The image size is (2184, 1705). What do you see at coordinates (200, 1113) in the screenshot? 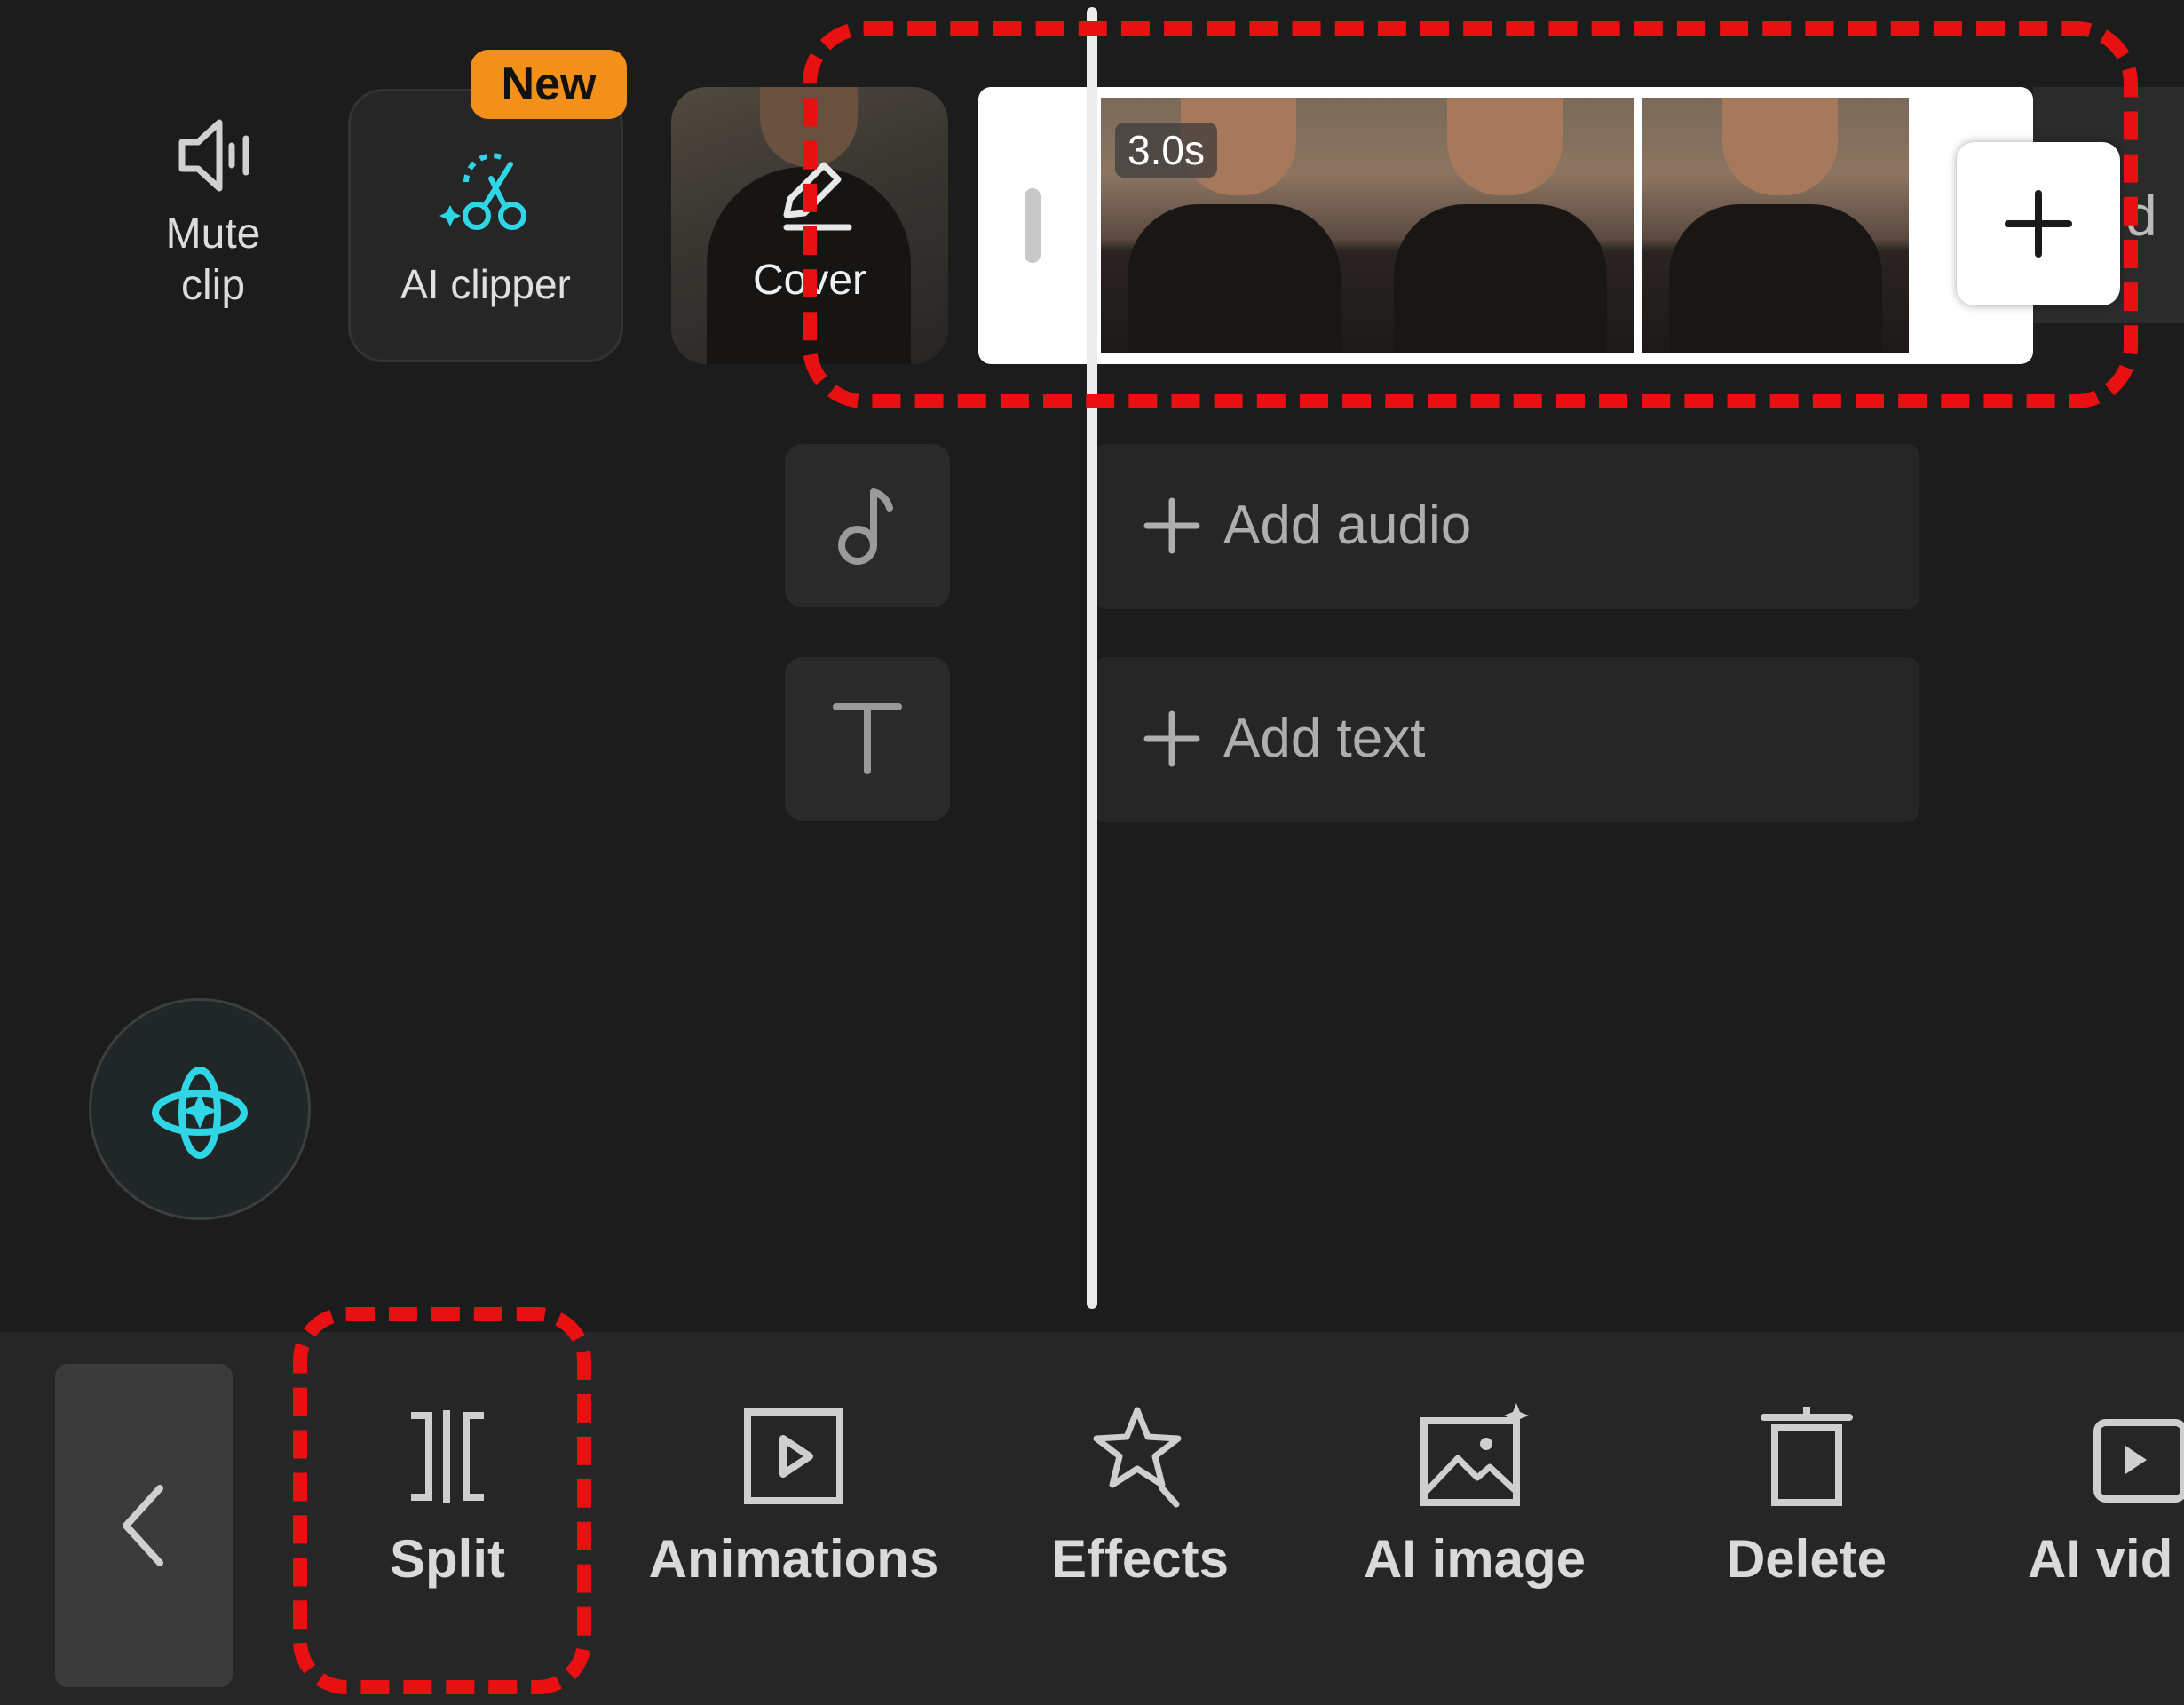
I see `ai-orbit-sparkle-icon` at bounding box center [200, 1113].